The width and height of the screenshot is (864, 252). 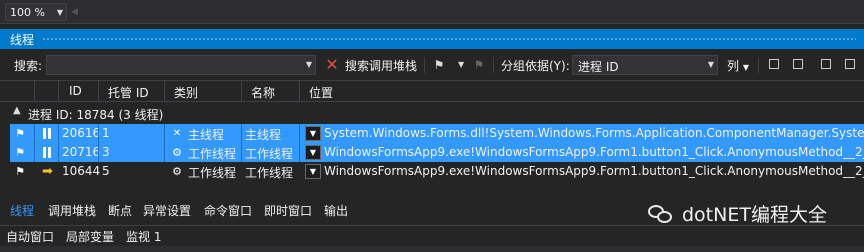 I want to click on zoom-bar: 100 % ▼ ◀, so click(x=432, y=12).